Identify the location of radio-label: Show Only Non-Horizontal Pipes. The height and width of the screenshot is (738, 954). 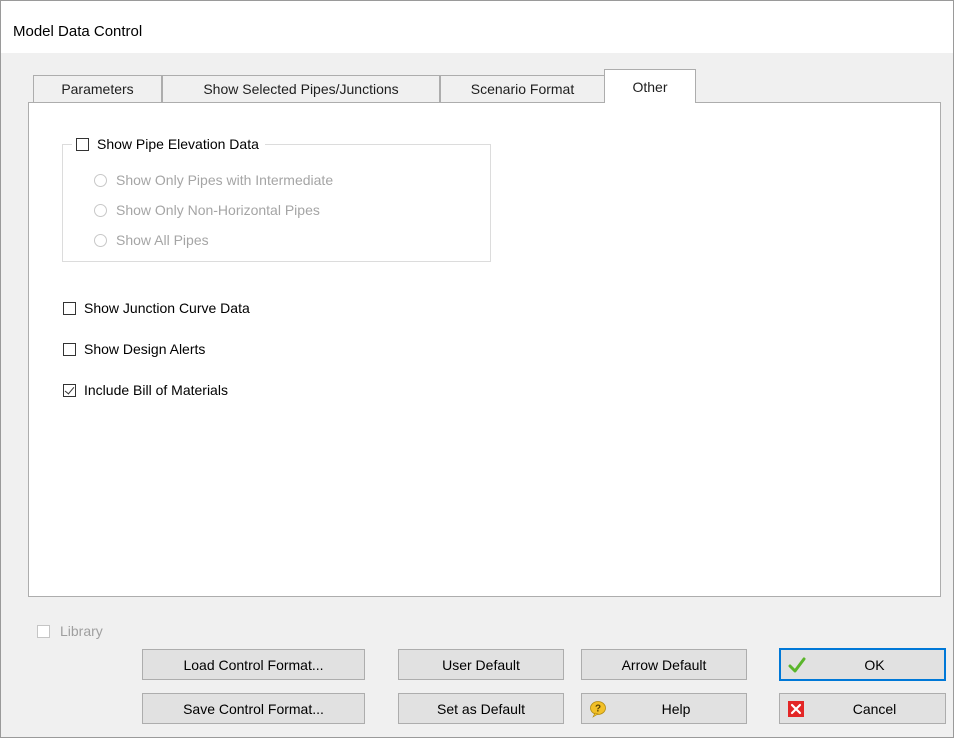
(218, 210).